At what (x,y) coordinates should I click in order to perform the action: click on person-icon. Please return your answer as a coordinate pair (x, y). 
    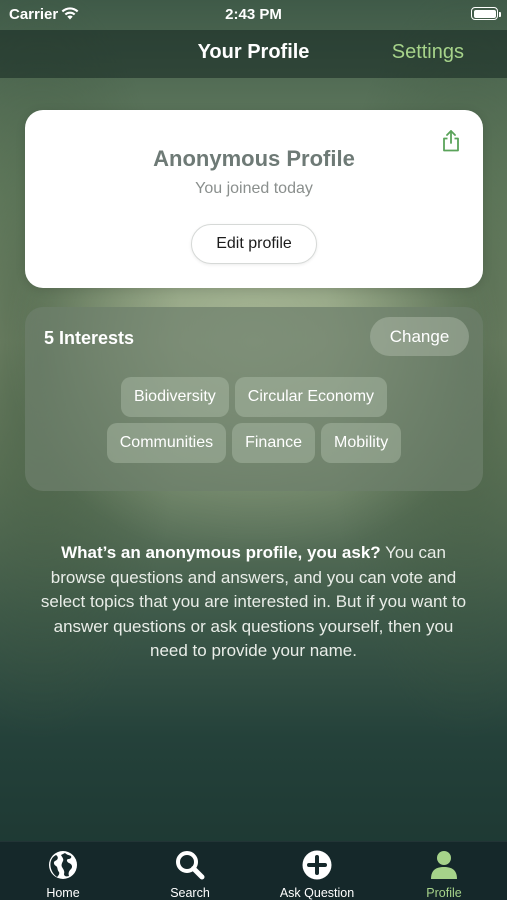
    Looking at the image, I should click on (444, 865).